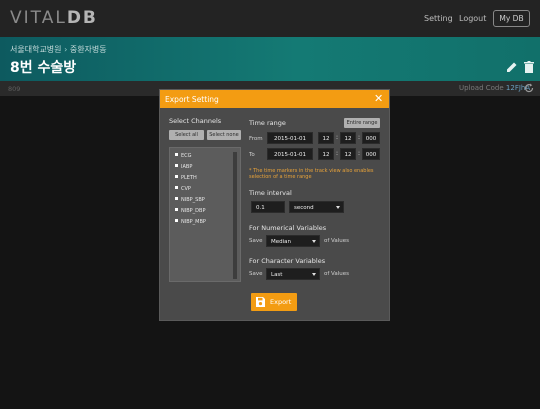 The height and width of the screenshot is (409, 540). What do you see at coordinates (195, 121) in the screenshot?
I see `select-channels-heading: Select Channels` at bounding box center [195, 121].